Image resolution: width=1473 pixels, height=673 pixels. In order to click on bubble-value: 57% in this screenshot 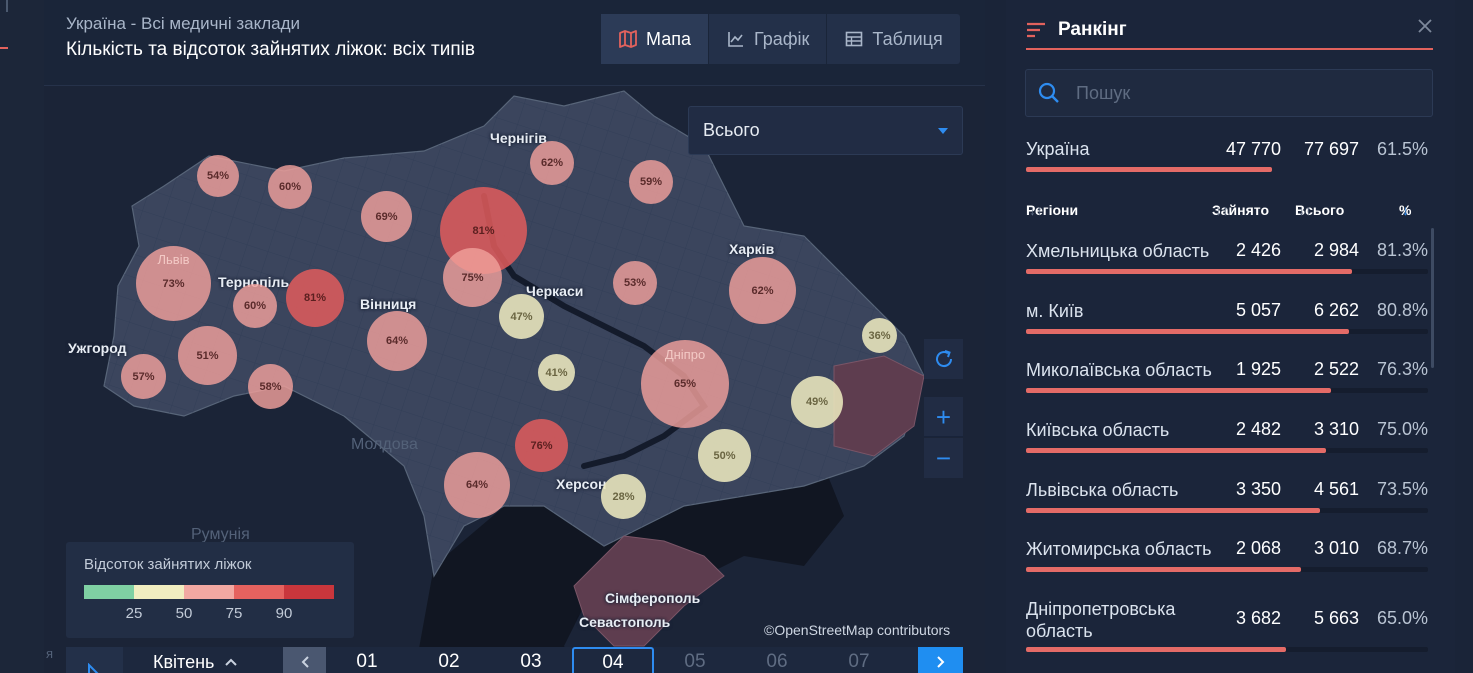, I will do `click(143, 376)`.